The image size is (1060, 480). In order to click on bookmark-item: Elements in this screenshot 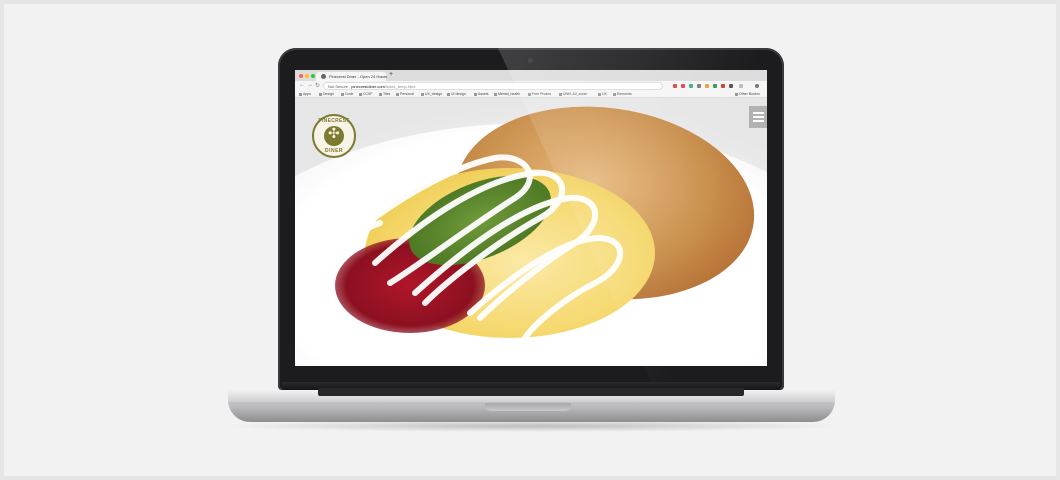, I will do `click(622, 94)`.